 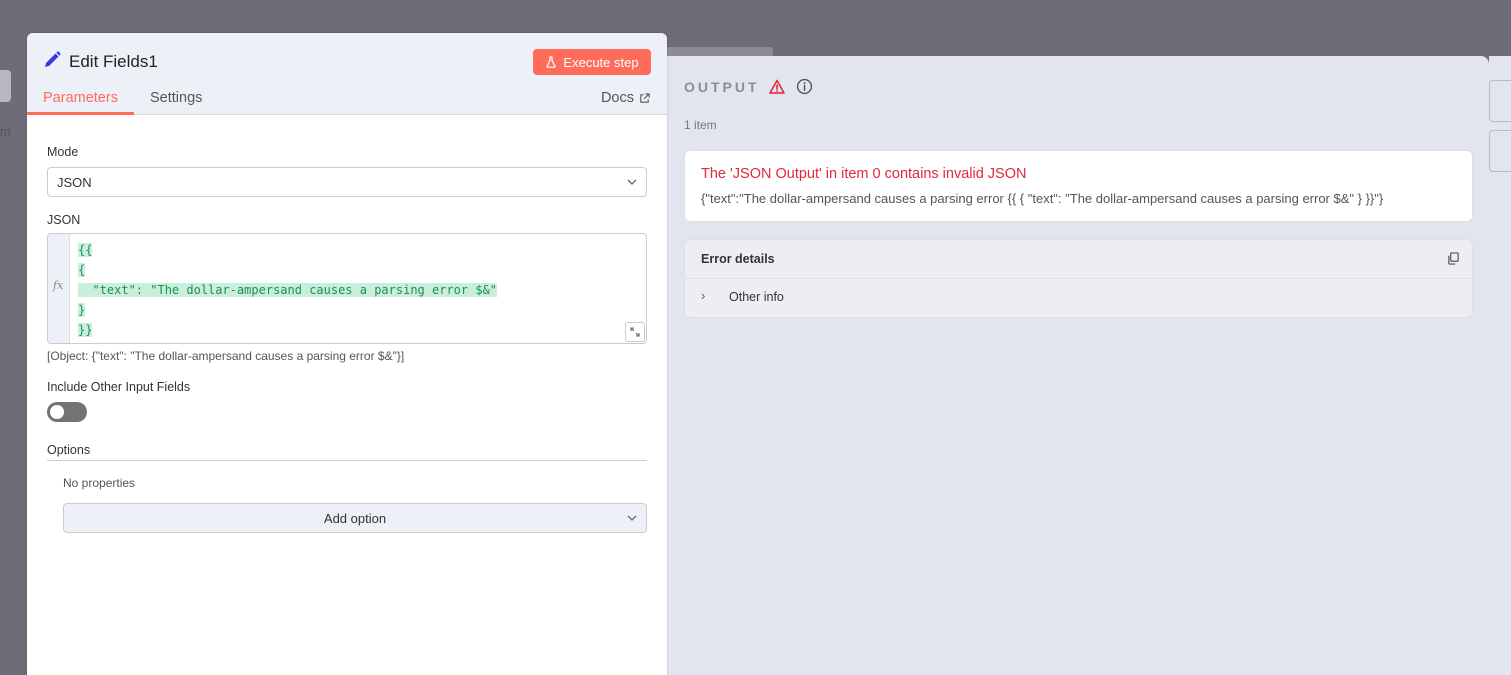 I want to click on node-title: Edit Fields1, so click(x=113, y=62).